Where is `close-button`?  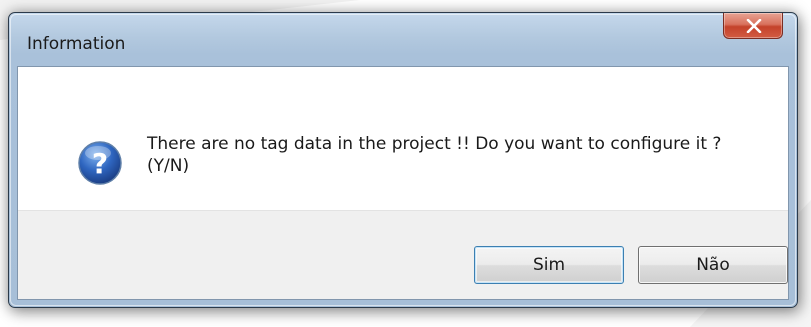
close-button is located at coordinates (753, 26).